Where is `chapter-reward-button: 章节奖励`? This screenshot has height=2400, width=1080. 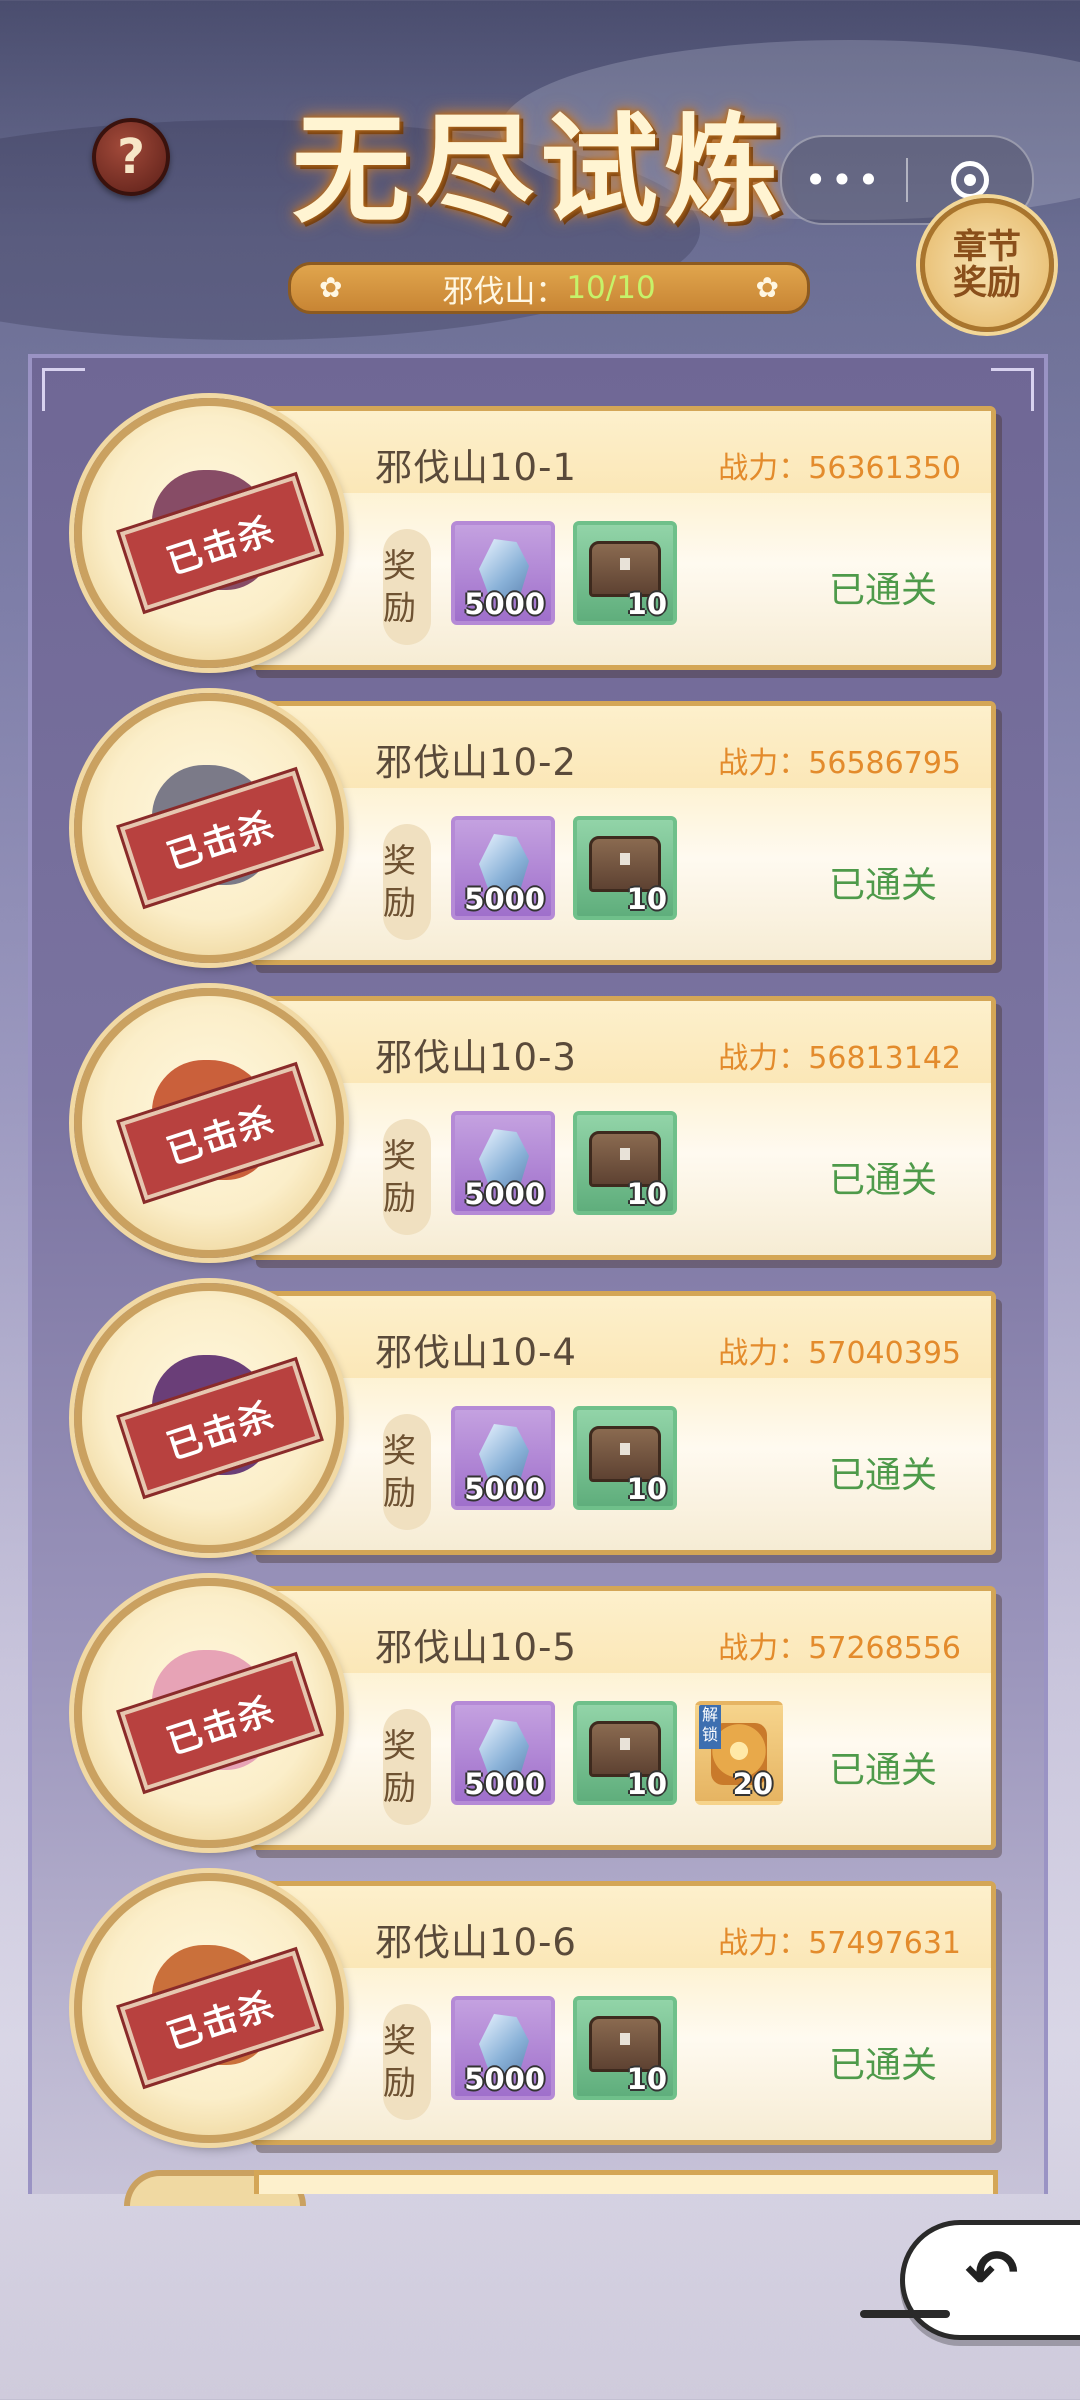 chapter-reward-button: 章节奖励 is located at coordinates (987, 265).